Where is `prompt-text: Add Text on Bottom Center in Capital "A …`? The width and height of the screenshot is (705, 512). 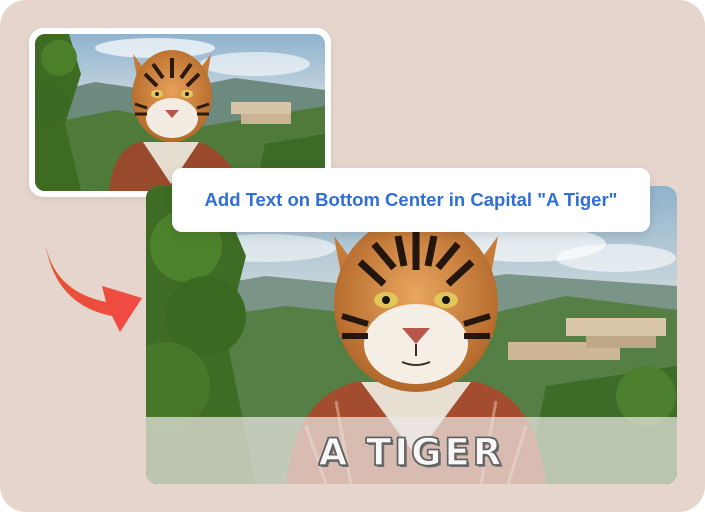 prompt-text: Add Text on Bottom Center in Capital "A … is located at coordinates (411, 199).